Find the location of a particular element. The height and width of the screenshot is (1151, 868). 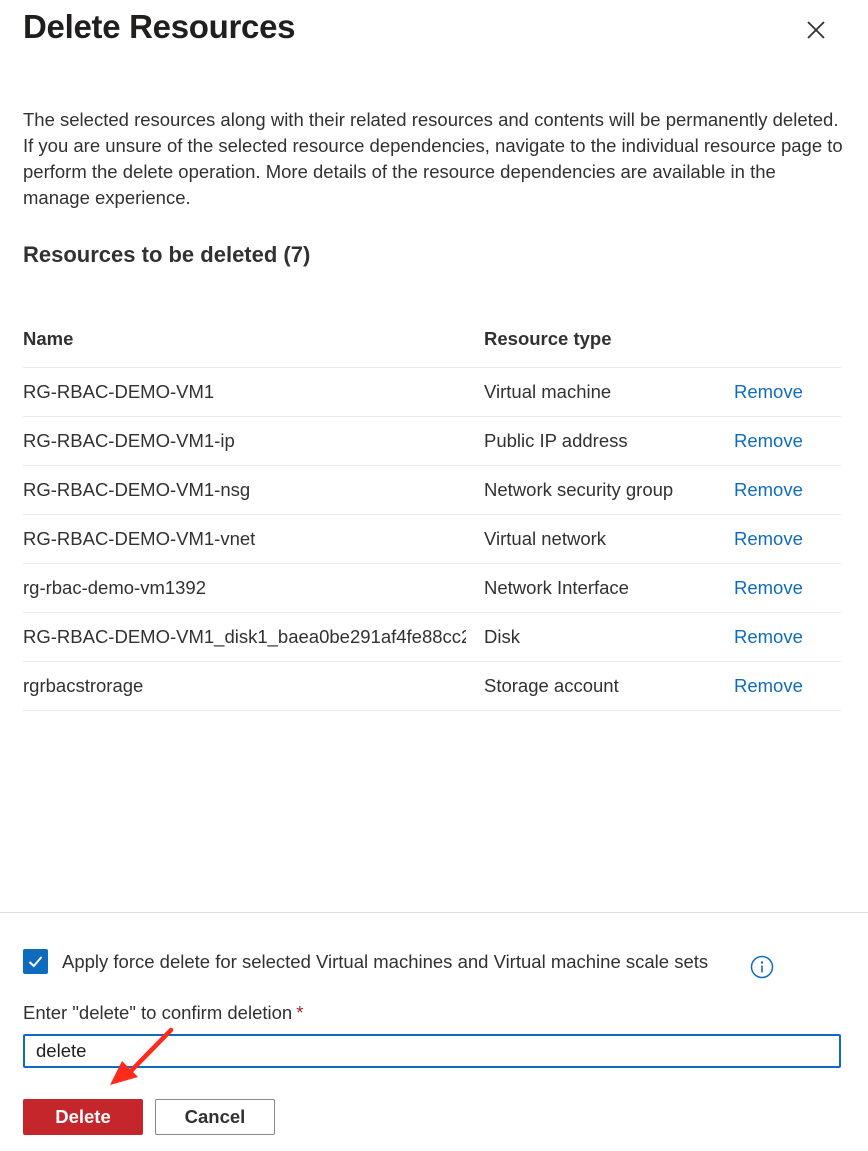

resource-type: Network Interface is located at coordinates (556, 587).